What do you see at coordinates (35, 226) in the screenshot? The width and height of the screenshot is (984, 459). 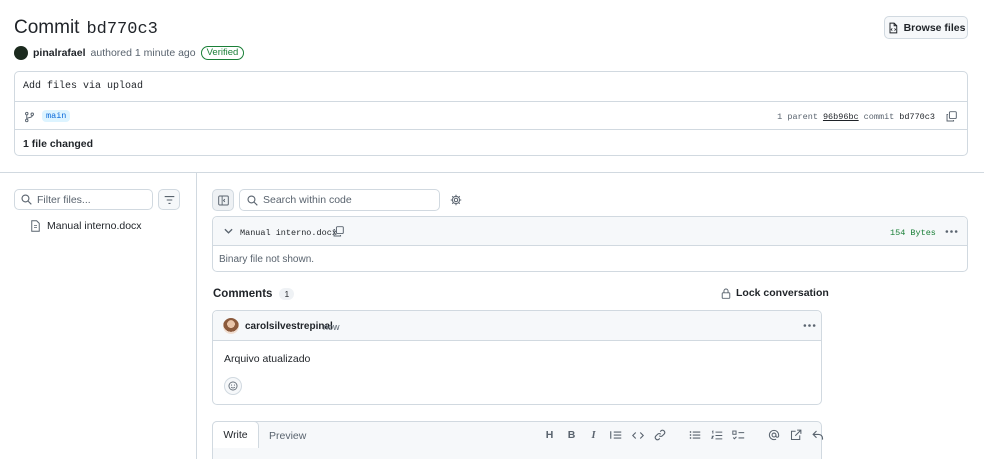 I see `file-icon` at bounding box center [35, 226].